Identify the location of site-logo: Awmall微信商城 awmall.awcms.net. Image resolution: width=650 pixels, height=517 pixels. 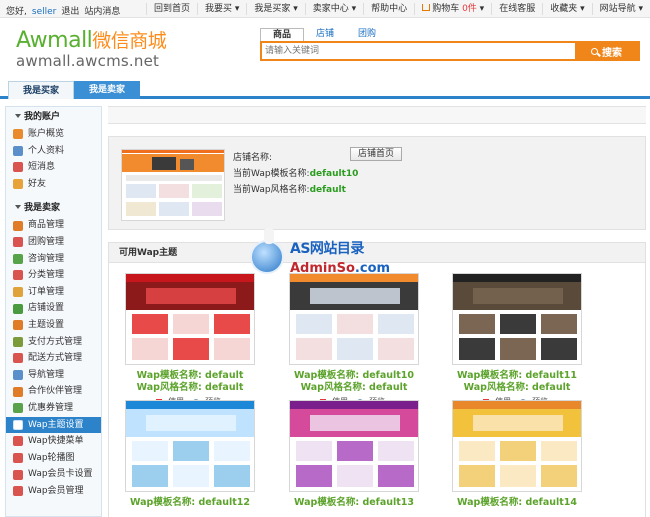
(91, 50).